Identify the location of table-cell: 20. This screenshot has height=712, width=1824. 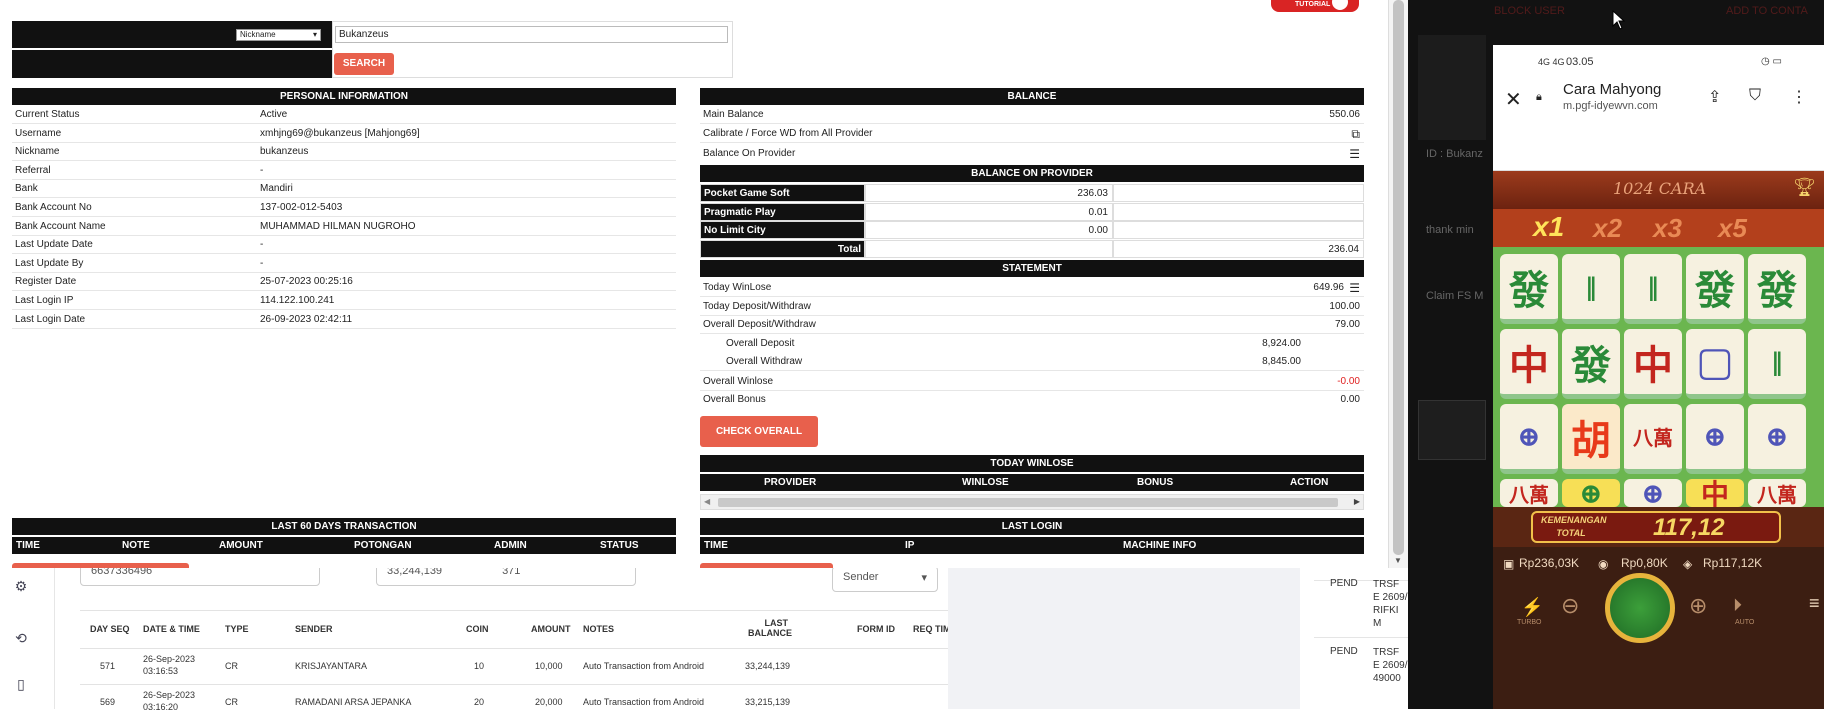
(479, 702).